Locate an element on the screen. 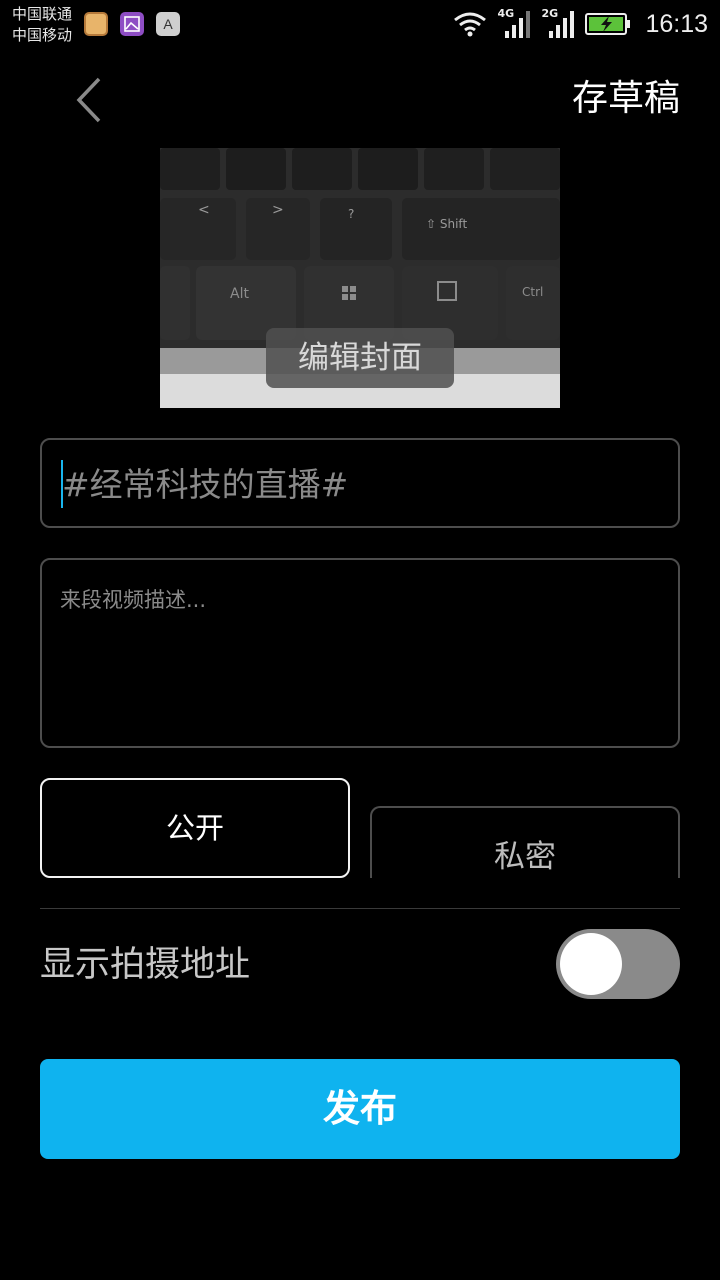  gallery-app-icon is located at coordinates (132, 24).